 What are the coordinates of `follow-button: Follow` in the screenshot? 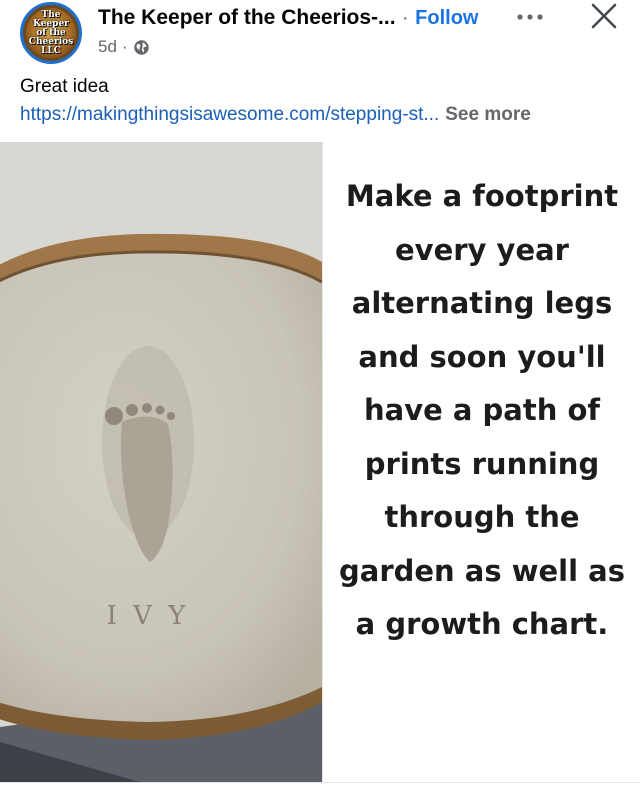 It's located at (446, 18).